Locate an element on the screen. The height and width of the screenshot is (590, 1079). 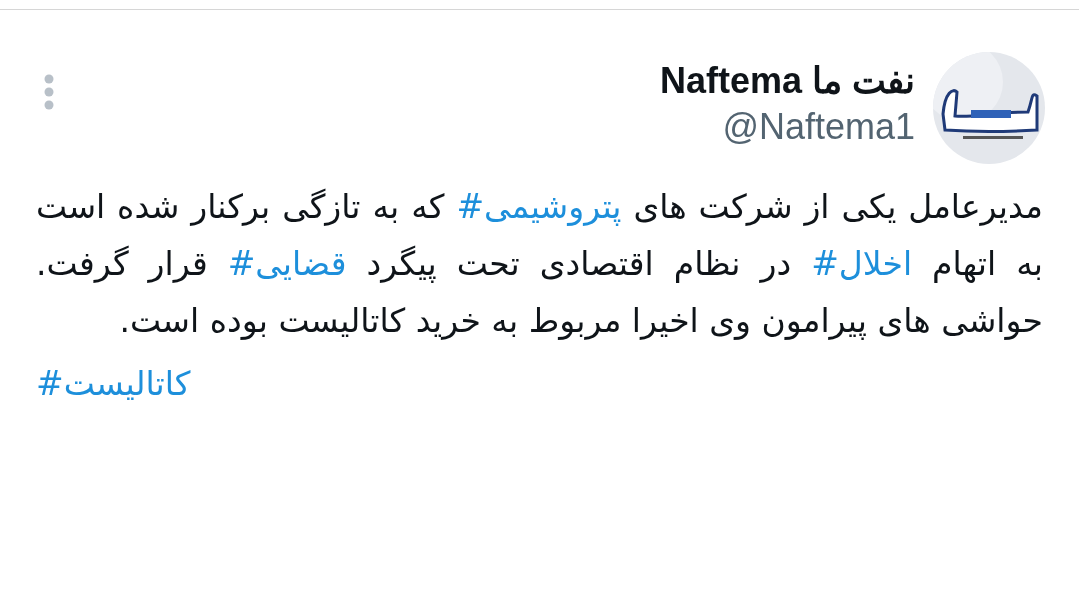
hashtag-link: #اخلال is located at coordinates (862, 263).